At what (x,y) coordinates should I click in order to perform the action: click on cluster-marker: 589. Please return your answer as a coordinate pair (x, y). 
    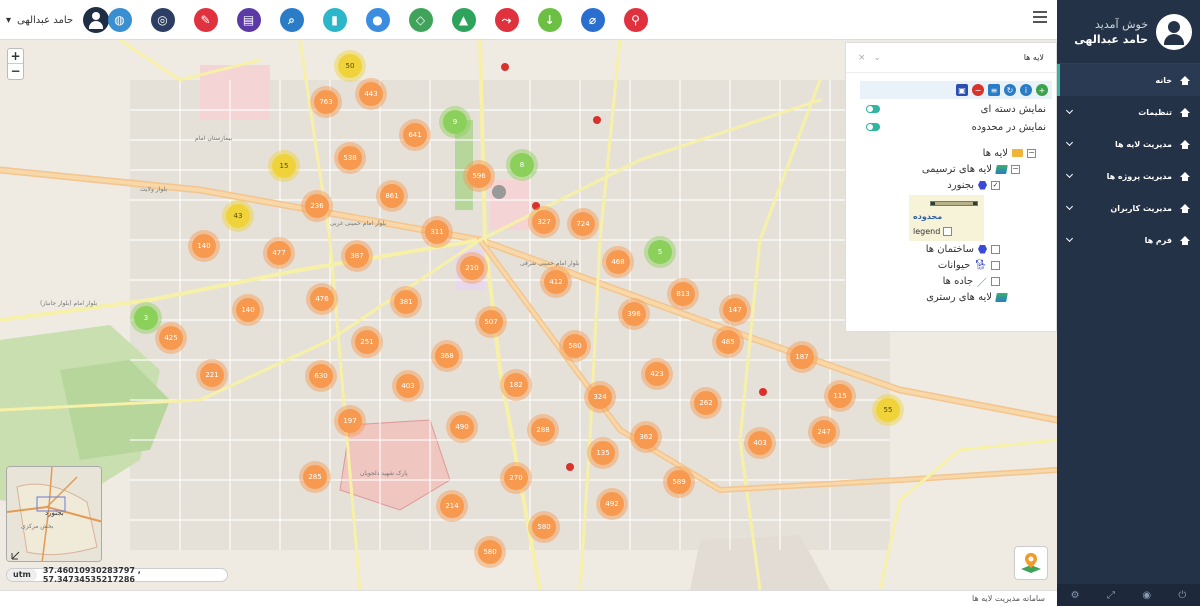
    Looking at the image, I should click on (679, 482).